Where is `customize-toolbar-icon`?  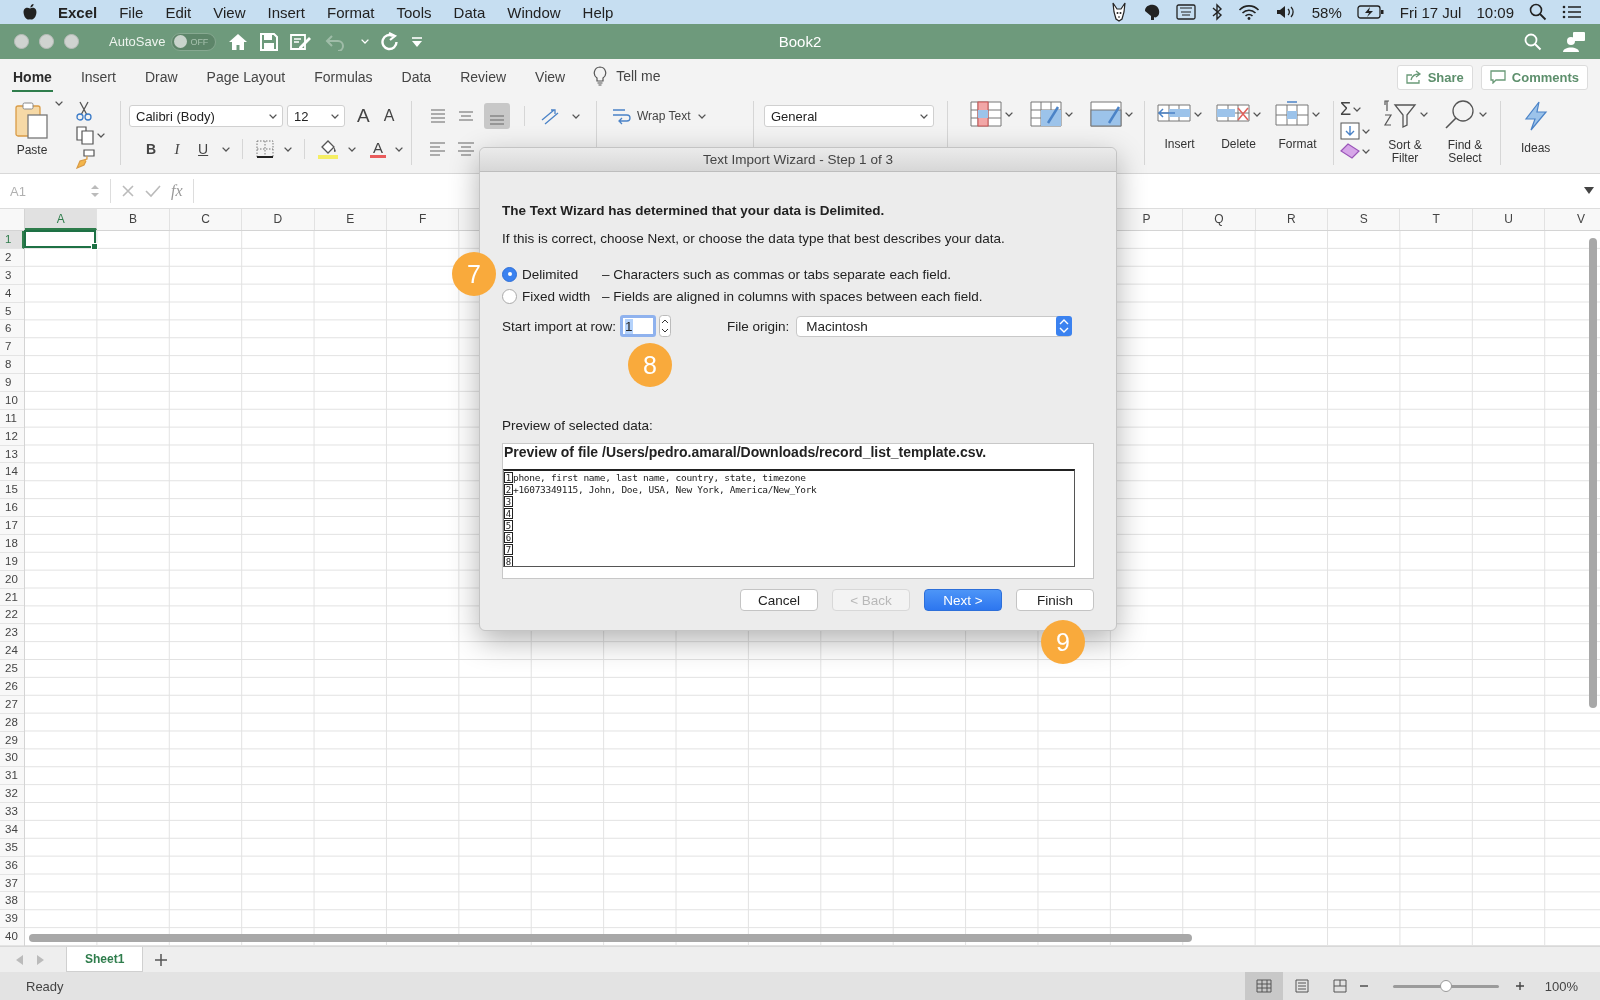
customize-toolbar-icon is located at coordinates (417, 41).